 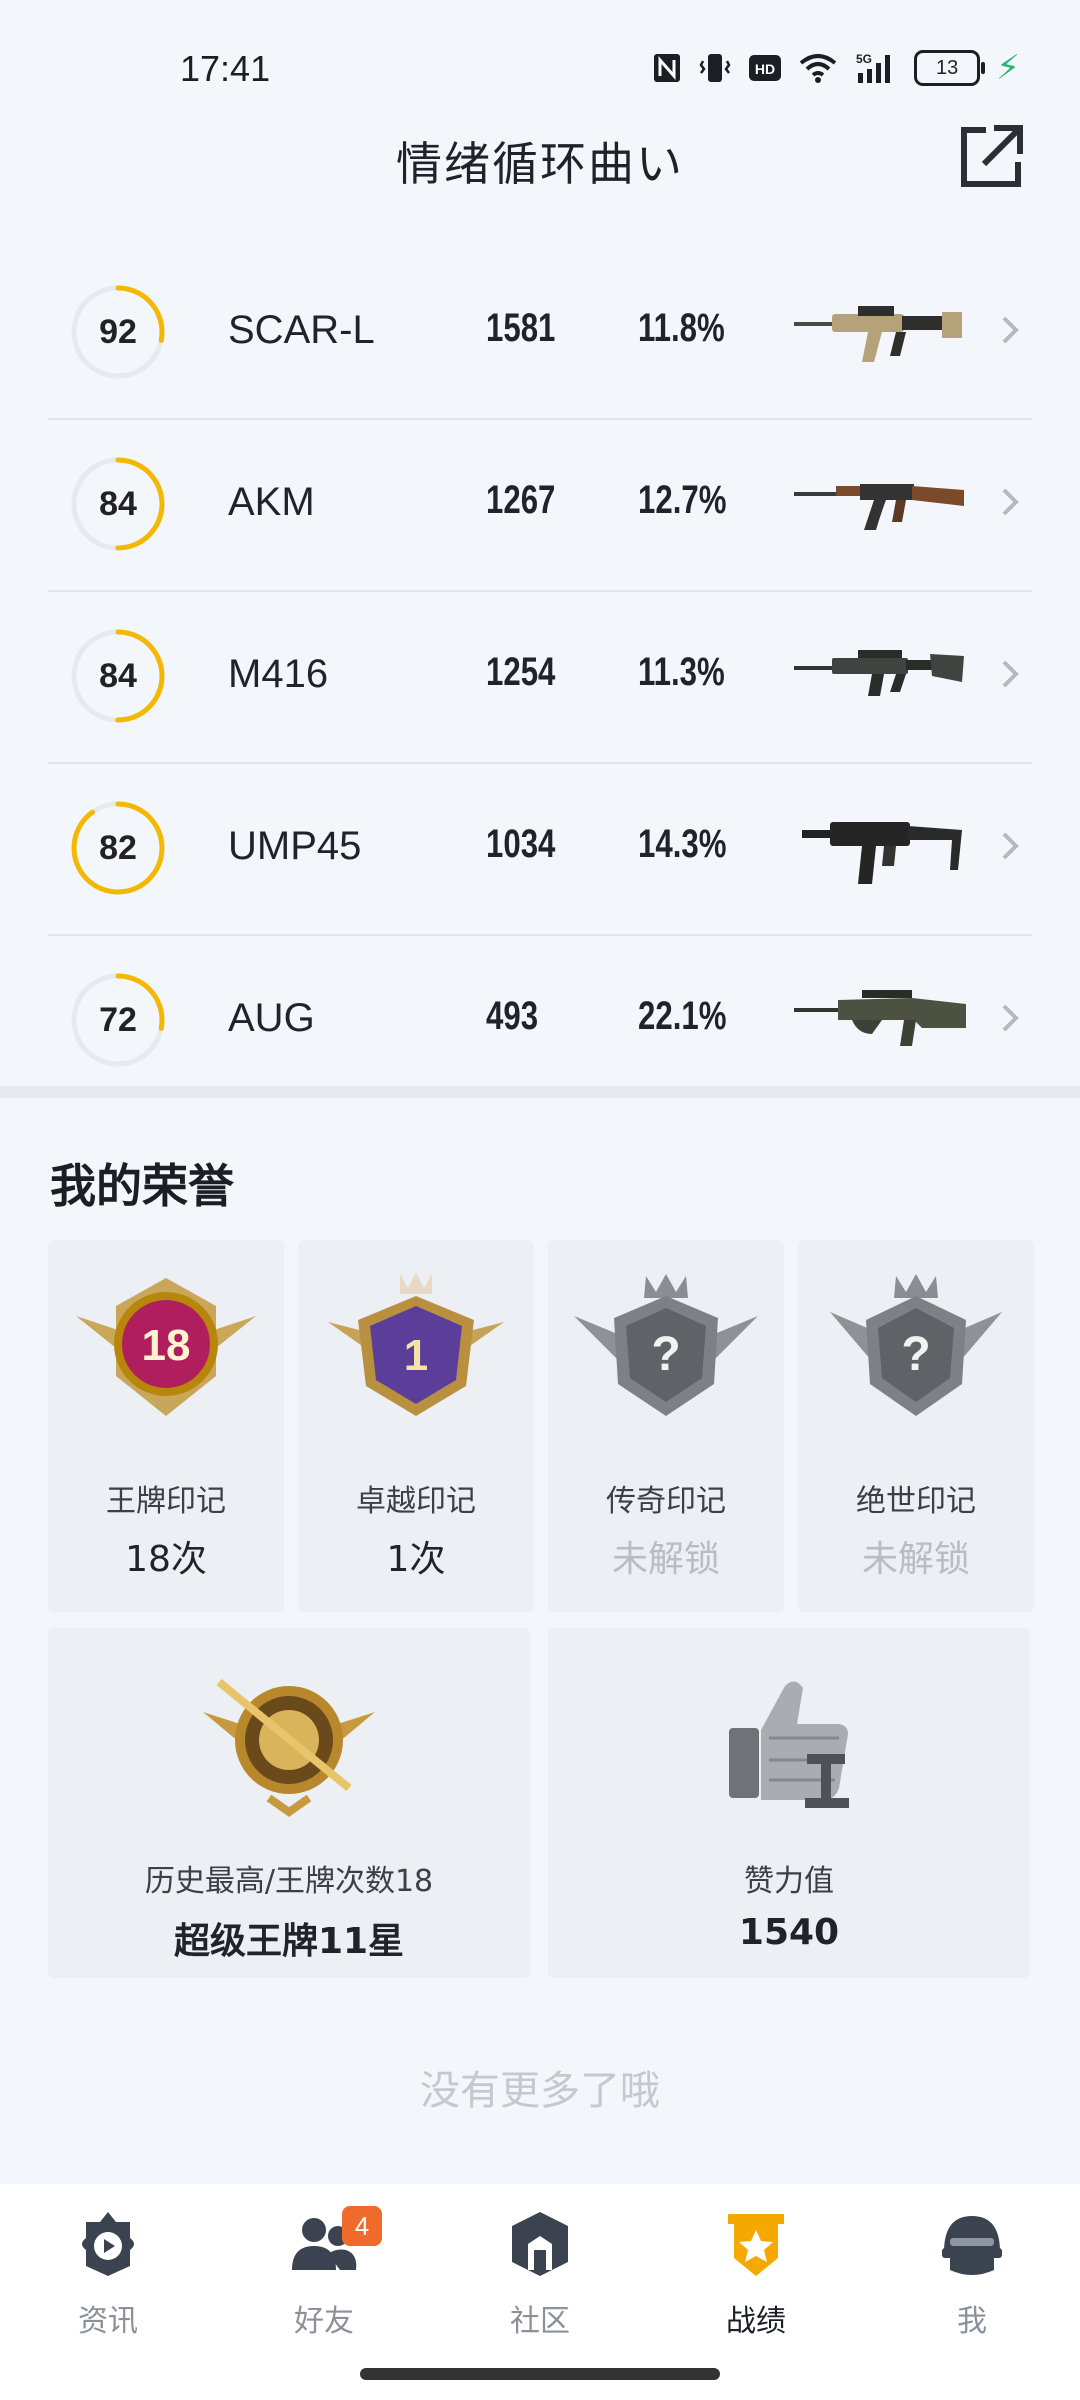 What do you see at coordinates (521, 672) in the screenshot?
I see `weapon-kills: 1254` at bounding box center [521, 672].